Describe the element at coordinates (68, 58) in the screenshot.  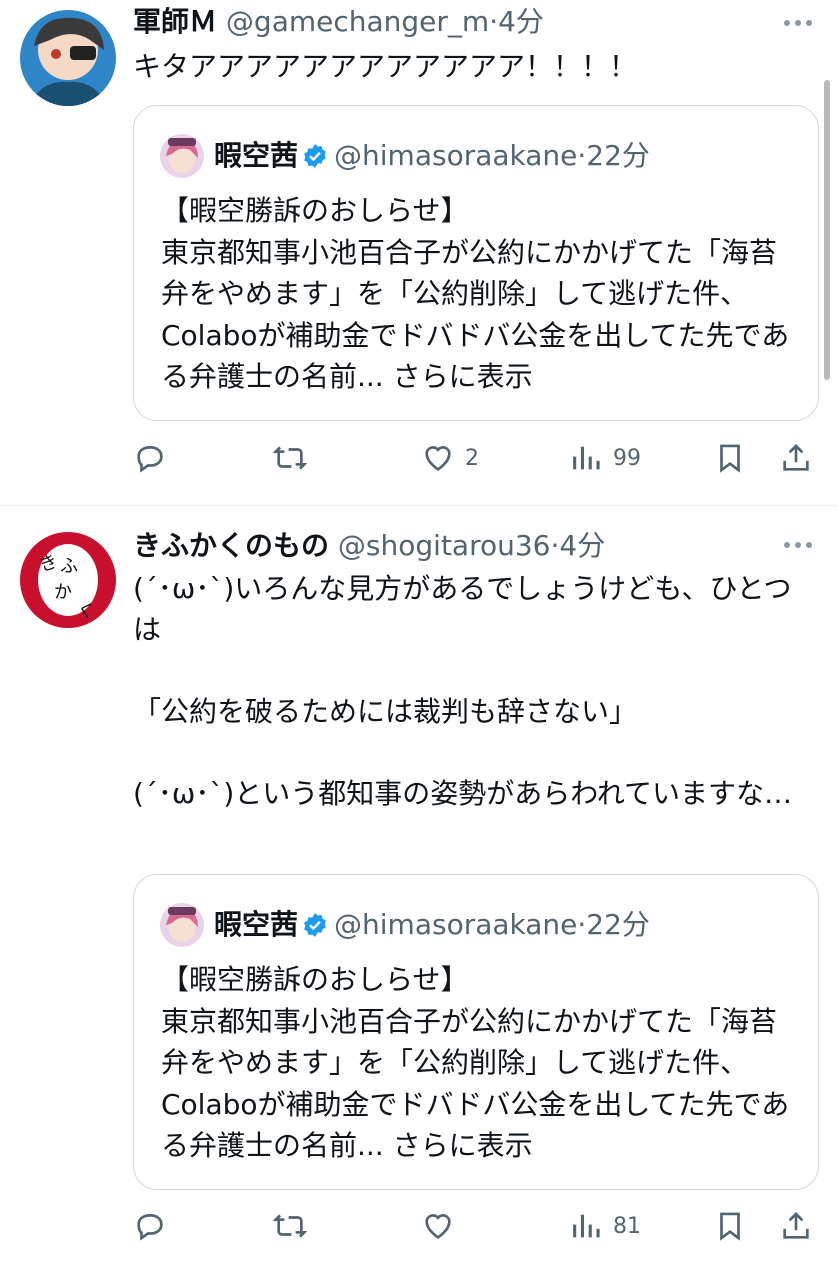
I see `avatar` at that location.